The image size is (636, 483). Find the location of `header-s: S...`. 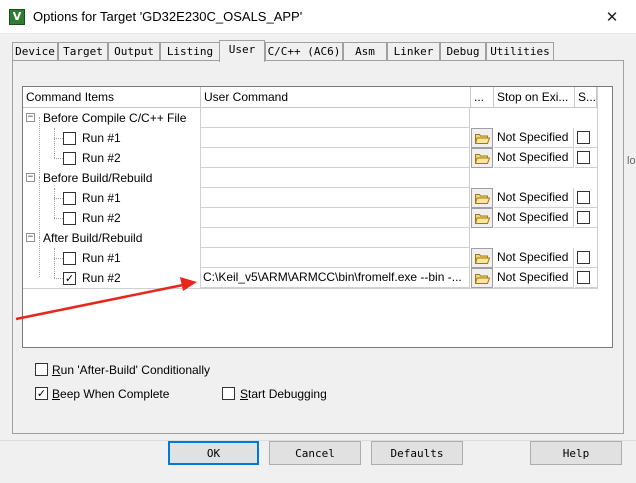

header-s: S... is located at coordinates (586, 97).